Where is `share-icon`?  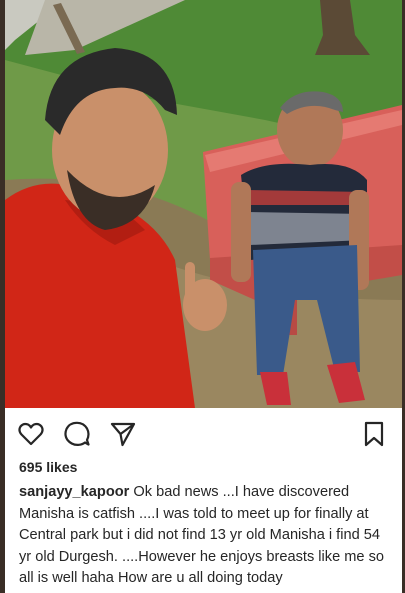
share-icon is located at coordinates (123, 434).